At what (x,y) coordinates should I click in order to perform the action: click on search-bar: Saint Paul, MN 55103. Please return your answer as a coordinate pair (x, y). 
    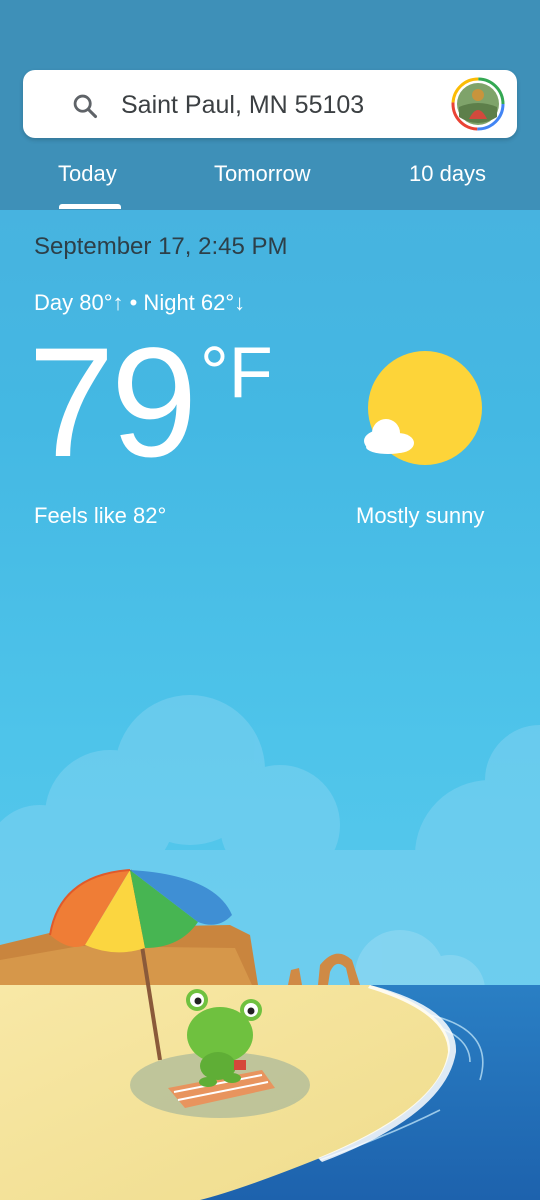
    Looking at the image, I should click on (270, 104).